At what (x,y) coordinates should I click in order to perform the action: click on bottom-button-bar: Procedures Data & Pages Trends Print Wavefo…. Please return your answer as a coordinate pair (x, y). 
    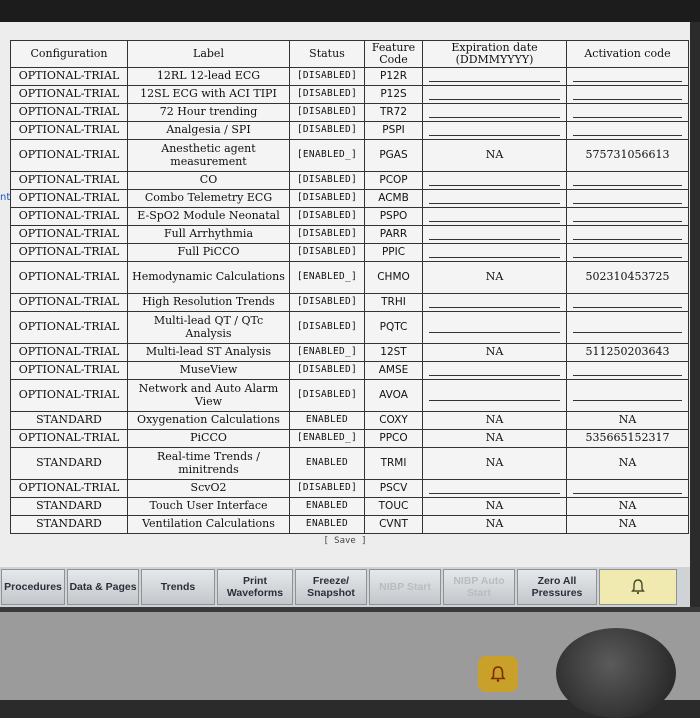
    Looking at the image, I should click on (345, 587).